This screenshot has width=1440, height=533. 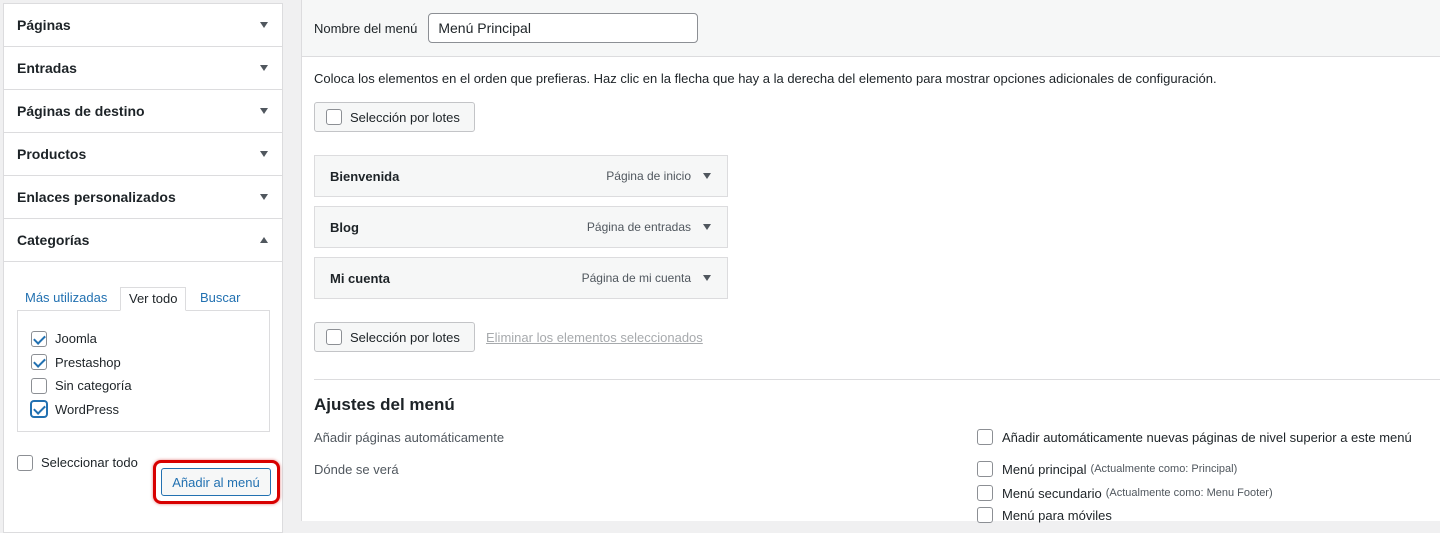 I want to click on tab-view-all: Ver todo, so click(x=153, y=299).